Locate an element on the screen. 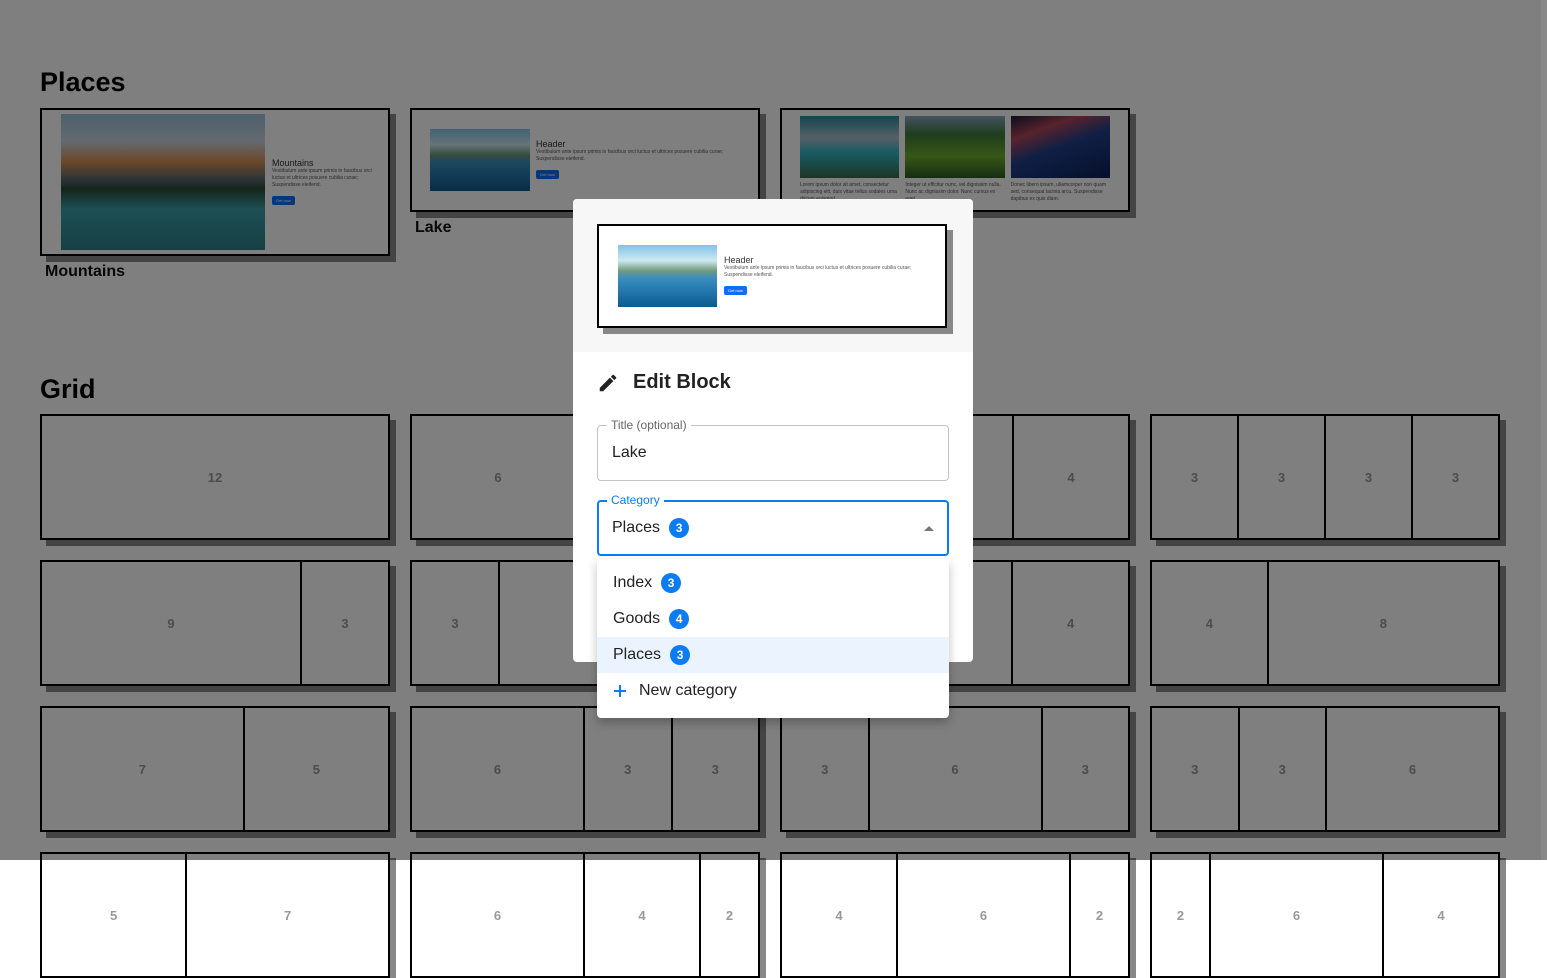 The image size is (1547, 978). dialog-title: Edit Block is located at coordinates (664, 382).